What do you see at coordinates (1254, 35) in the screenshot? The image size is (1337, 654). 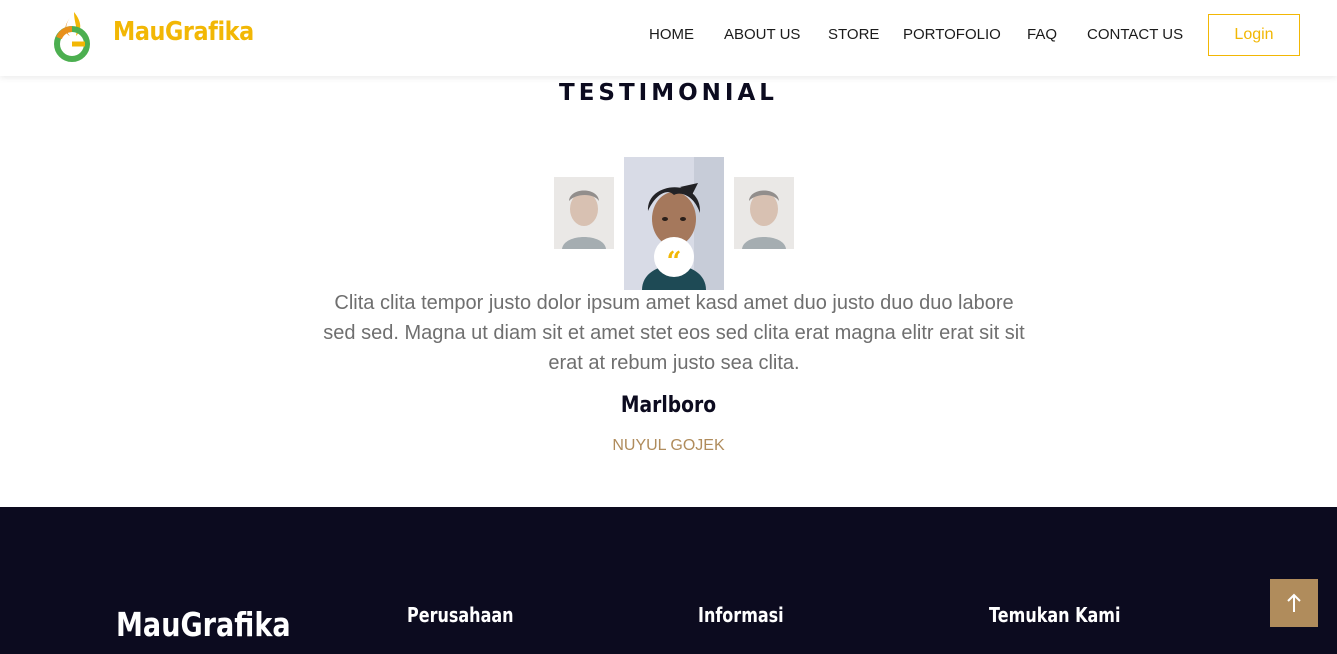 I see `login-button: Login` at bounding box center [1254, 35].